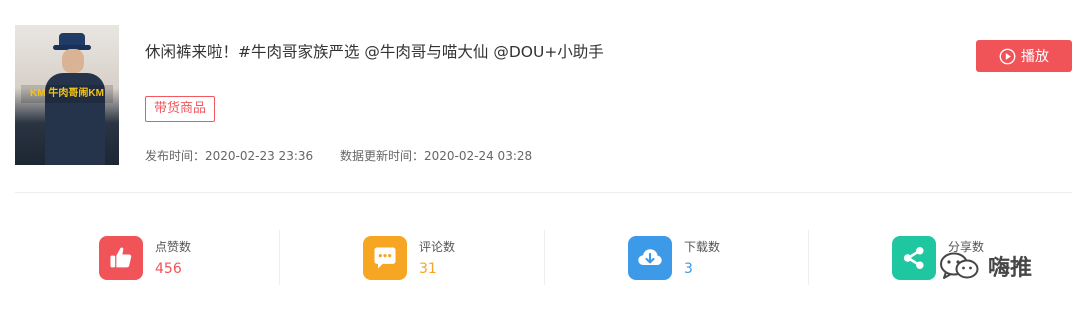 This screenshot has height=315, width=1080. What do you see at coordinates (437, 247) in the screenshot?
I see `stat-comments-label: 评论数` at bounding box center [437, 247].